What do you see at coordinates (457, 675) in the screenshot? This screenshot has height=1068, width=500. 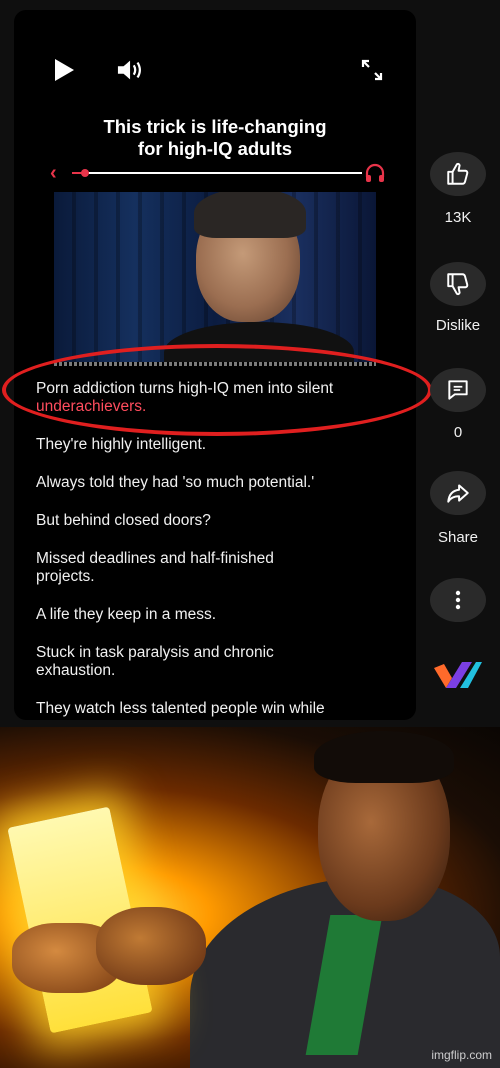 I see `channel-logo-icon` at bounding box center [457, 675].